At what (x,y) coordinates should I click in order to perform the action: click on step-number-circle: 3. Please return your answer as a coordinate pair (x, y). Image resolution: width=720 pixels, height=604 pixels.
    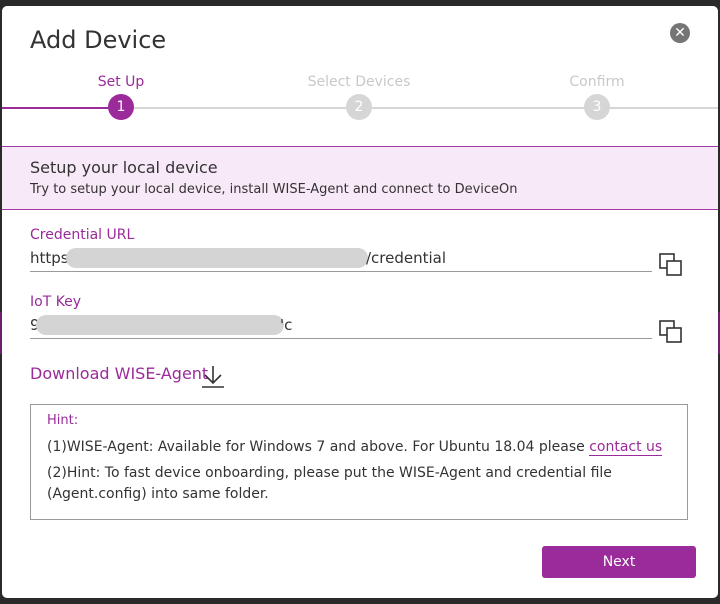
    Looking at the image, I should click on (597, 107).